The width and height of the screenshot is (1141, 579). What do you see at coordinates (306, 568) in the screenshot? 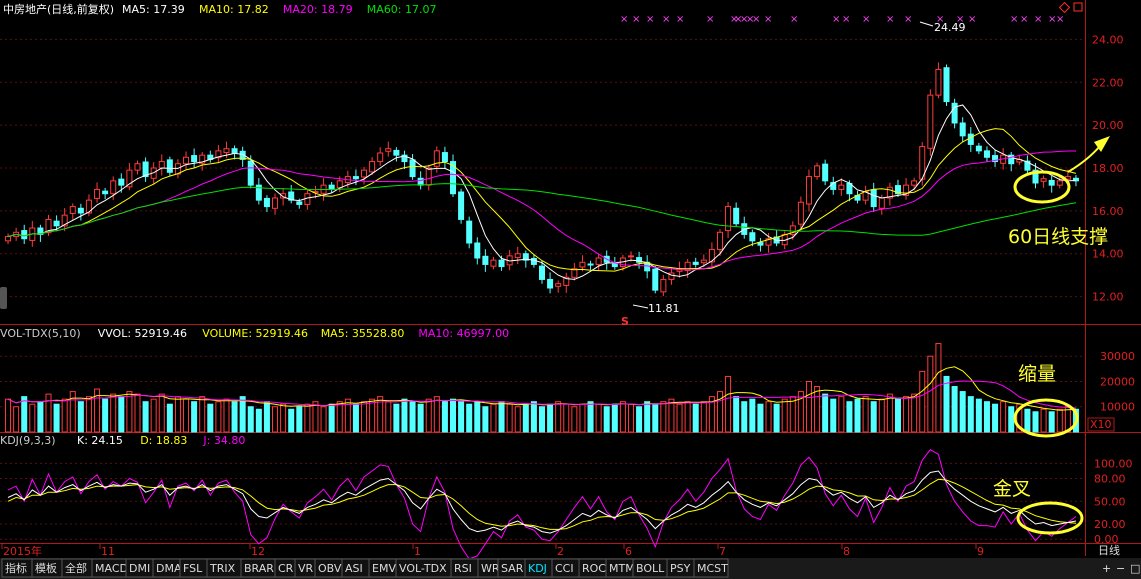
I see `toolbar-tab: VR` at bounding box center [306, 568].